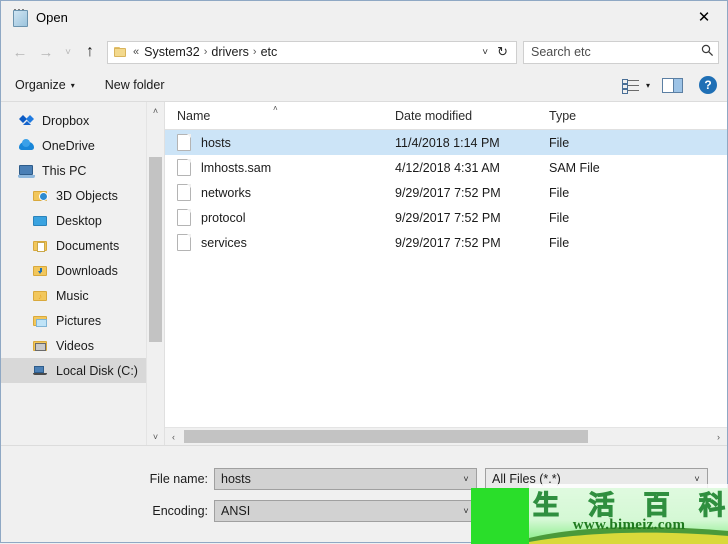 The width and height of the screenshot is (728, 544). Describe the element at coordinates (180, 511) in the screenshot. I see `encoding-label: Encoding:` at that location.